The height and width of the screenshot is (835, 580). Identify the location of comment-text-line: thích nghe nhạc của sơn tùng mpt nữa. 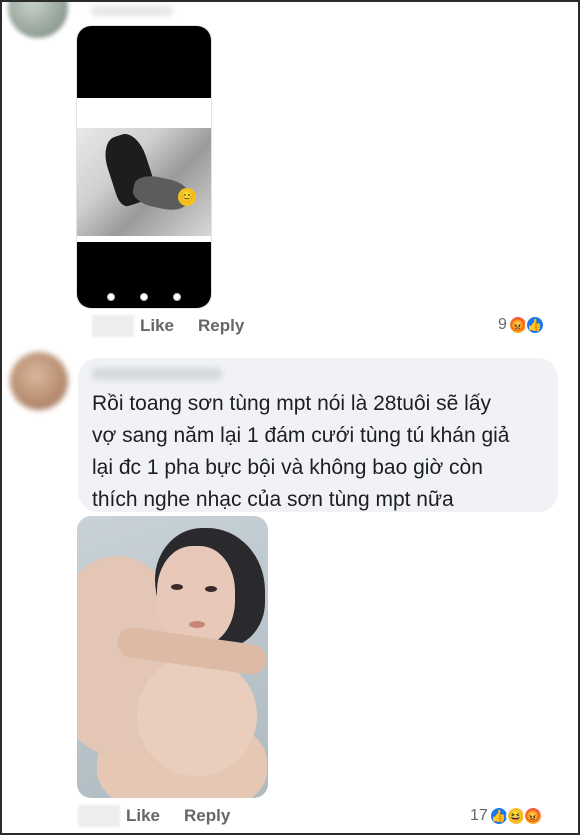
(273, 499).